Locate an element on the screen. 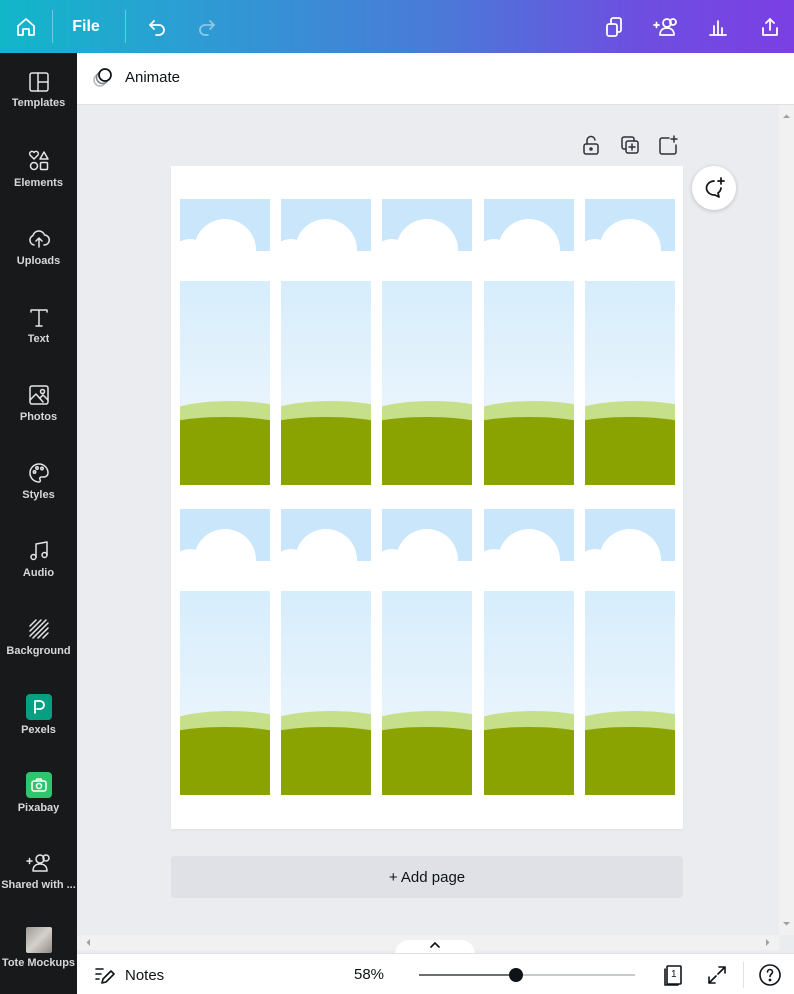  share-people-button is located at coordinates (666, 26).